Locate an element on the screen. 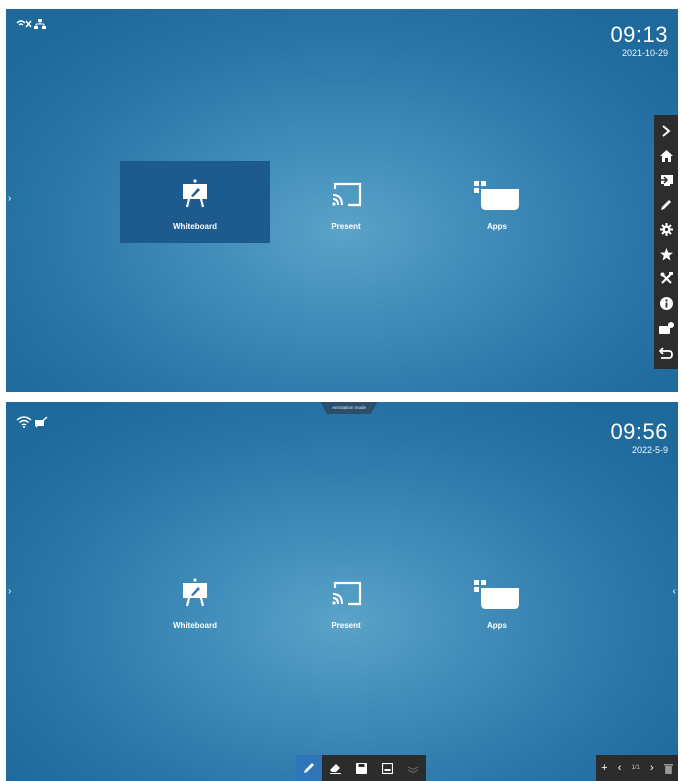  save-button is located at coordinates (361, 768).